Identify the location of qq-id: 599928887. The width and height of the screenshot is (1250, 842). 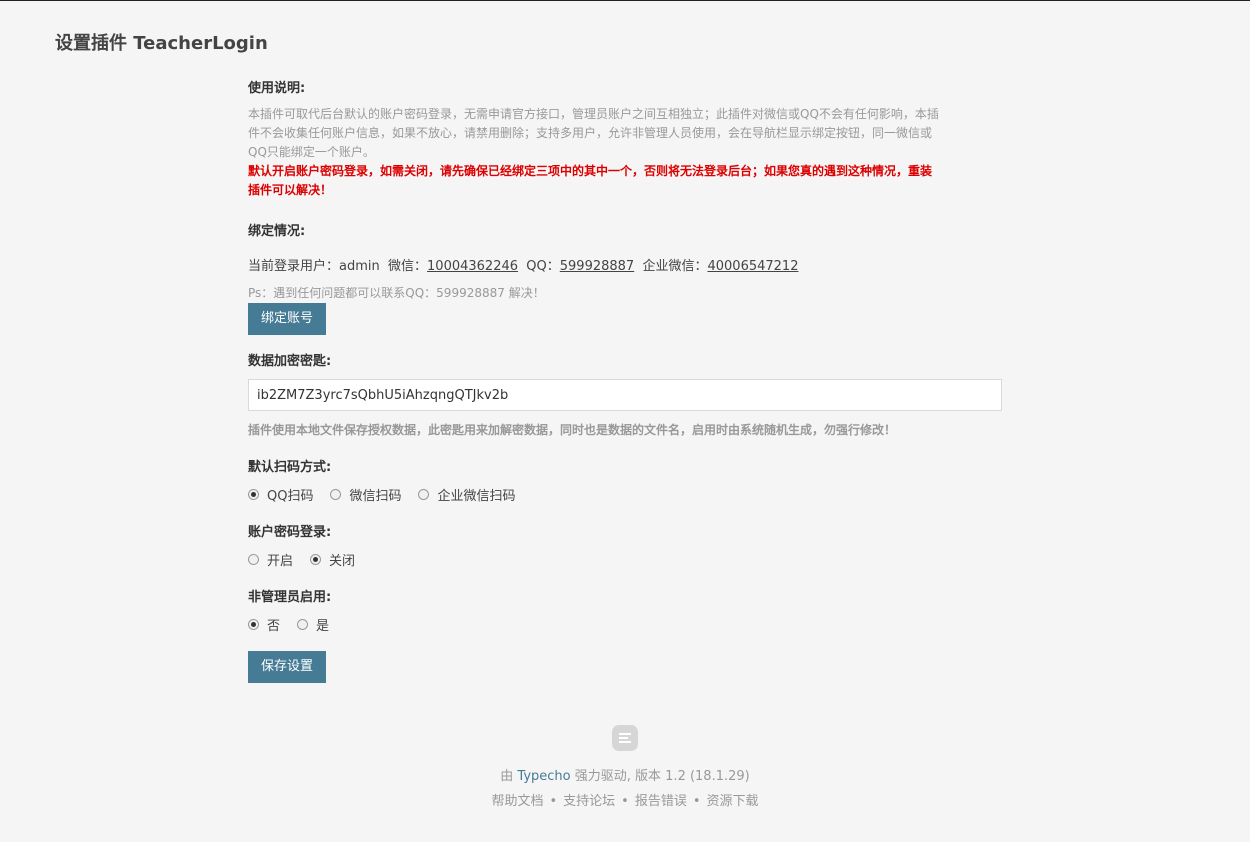
(597, 266).